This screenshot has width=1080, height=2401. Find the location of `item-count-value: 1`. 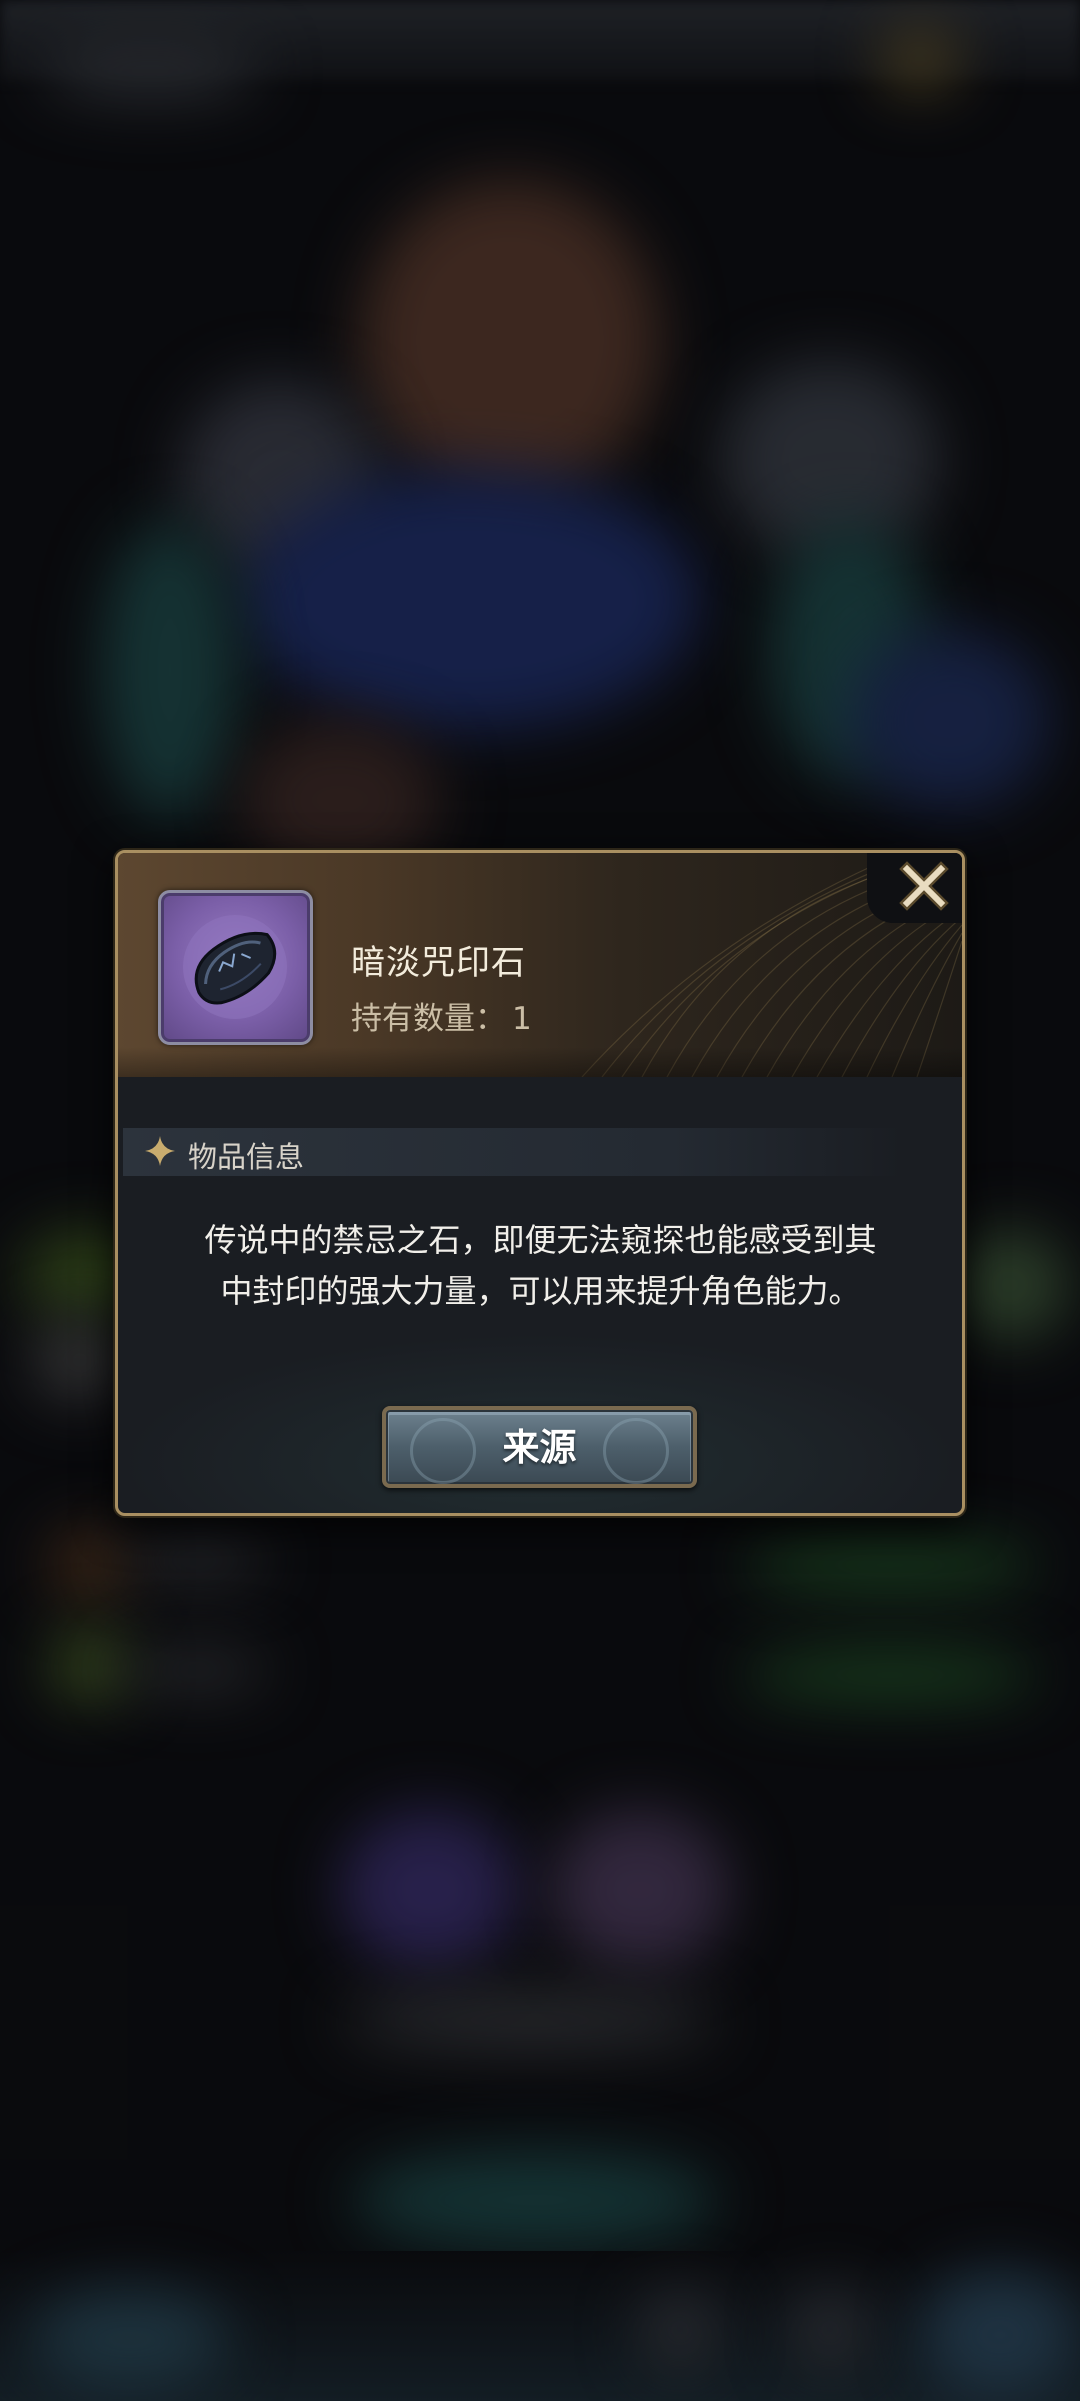

item-count-value: 1 is located at coordinates (522, 1019).